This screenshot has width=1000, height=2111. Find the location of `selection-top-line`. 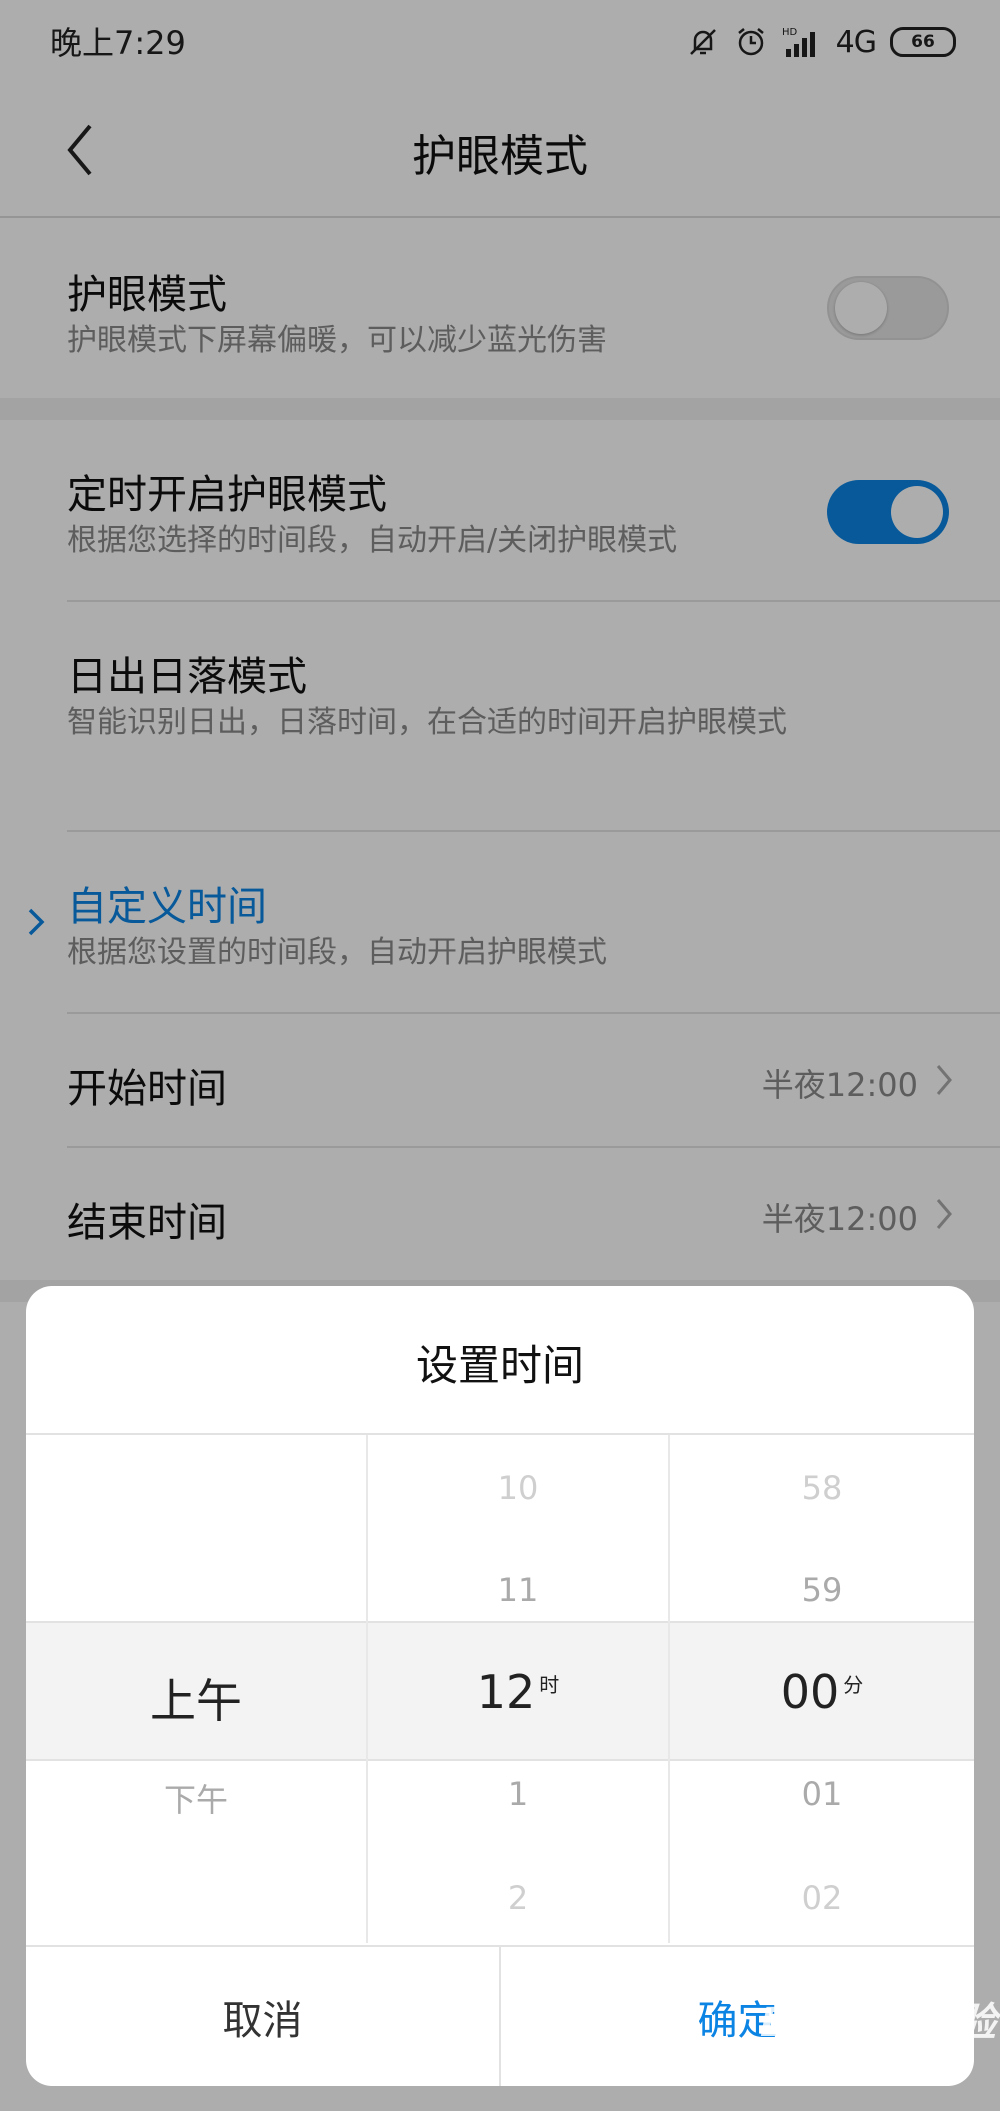

selection-top-line is located at coordinates (500, 1622).